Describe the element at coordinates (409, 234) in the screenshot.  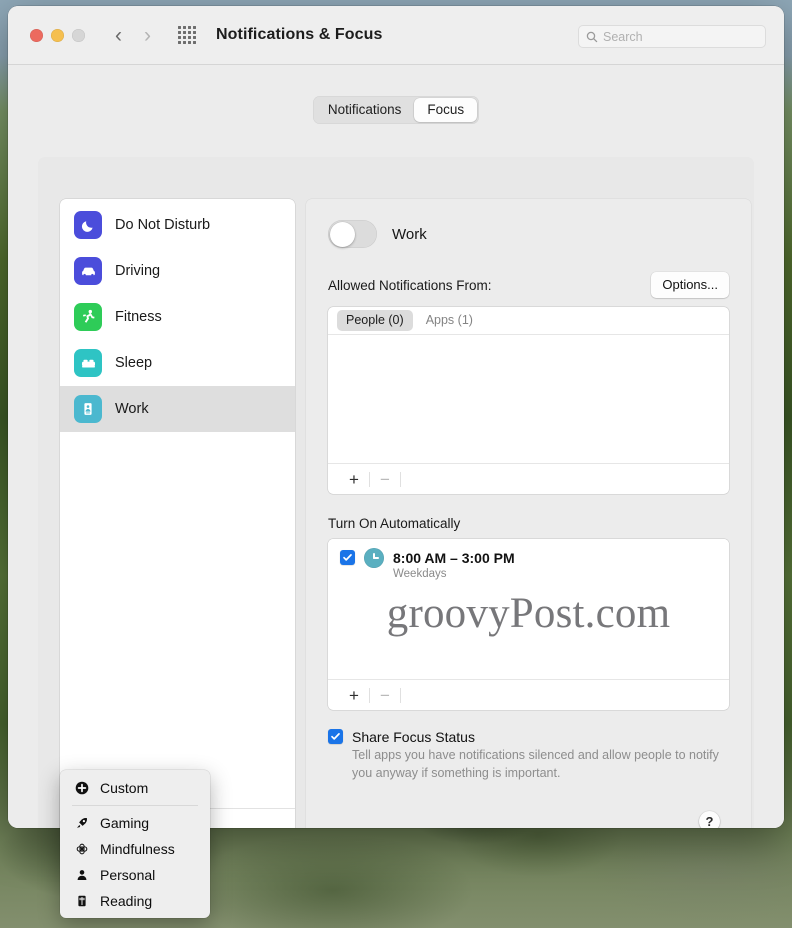
I see `focus-name-label: Work` at that location.